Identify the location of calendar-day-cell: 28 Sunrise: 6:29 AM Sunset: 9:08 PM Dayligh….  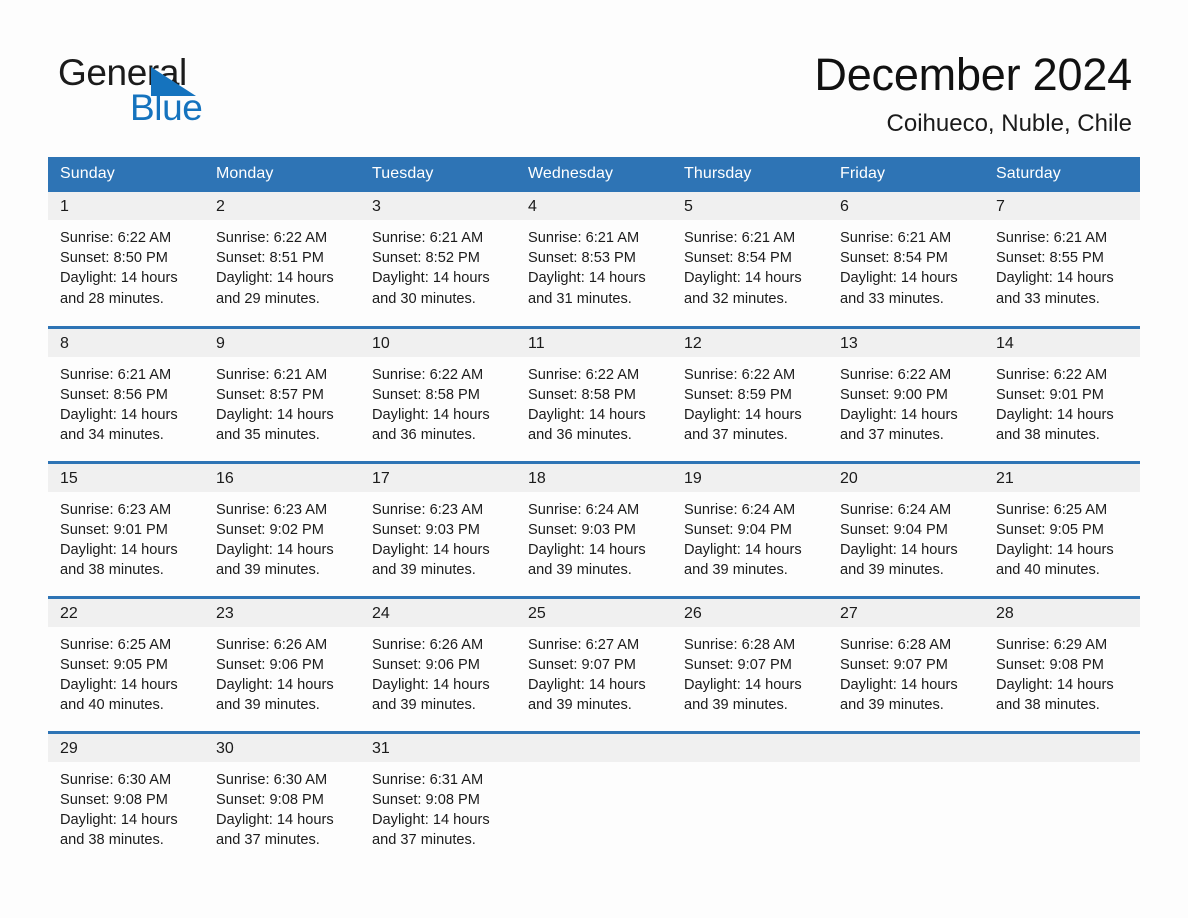
(1062, 663).